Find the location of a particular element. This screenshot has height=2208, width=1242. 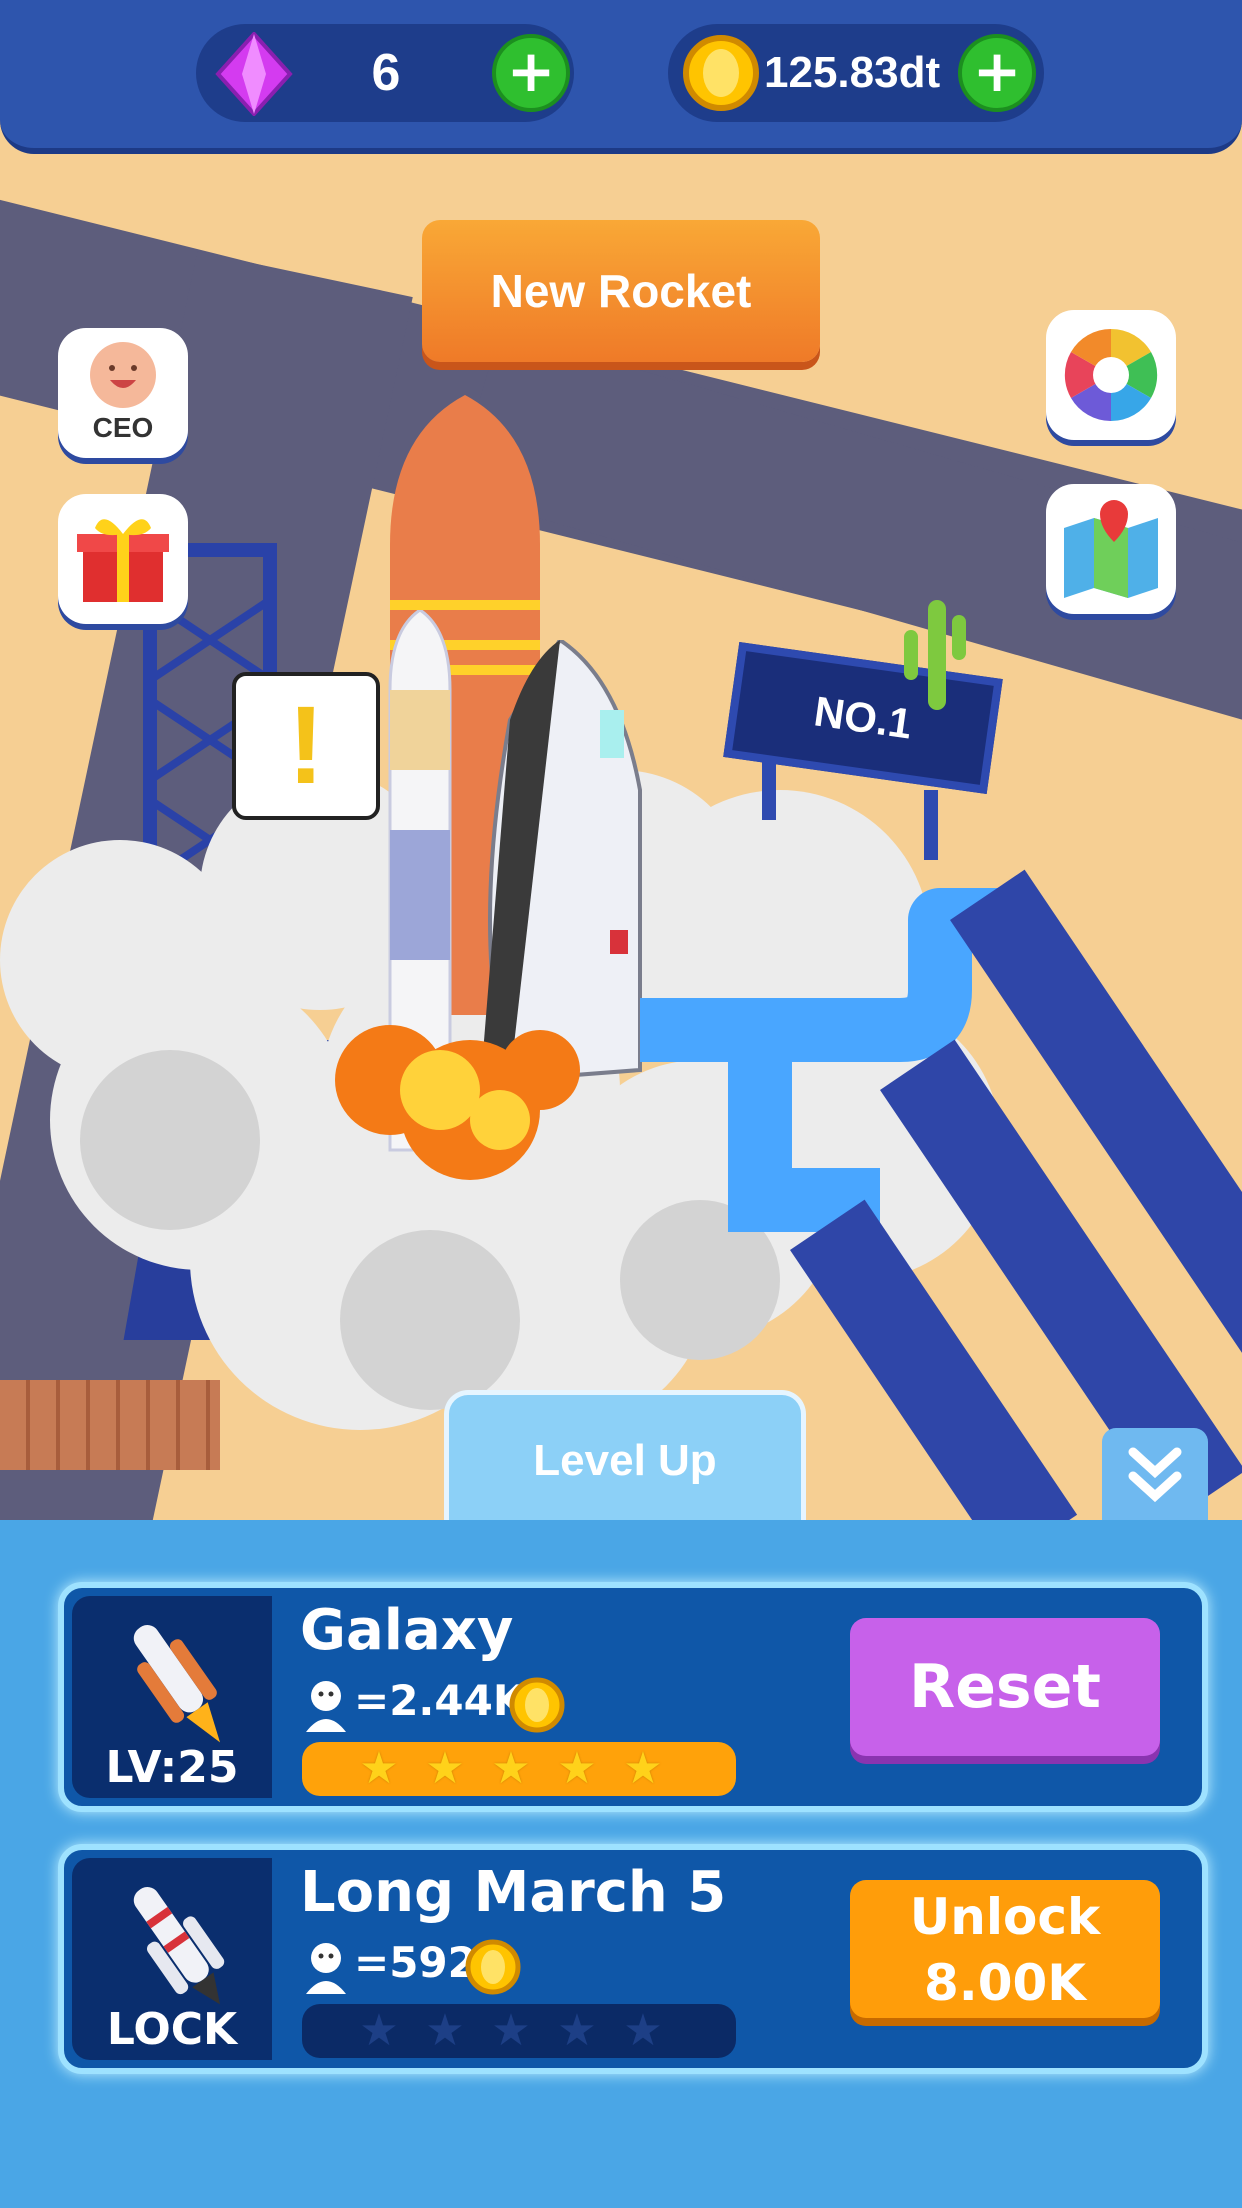

rocket-flame is located at coordinates (457, 1102).